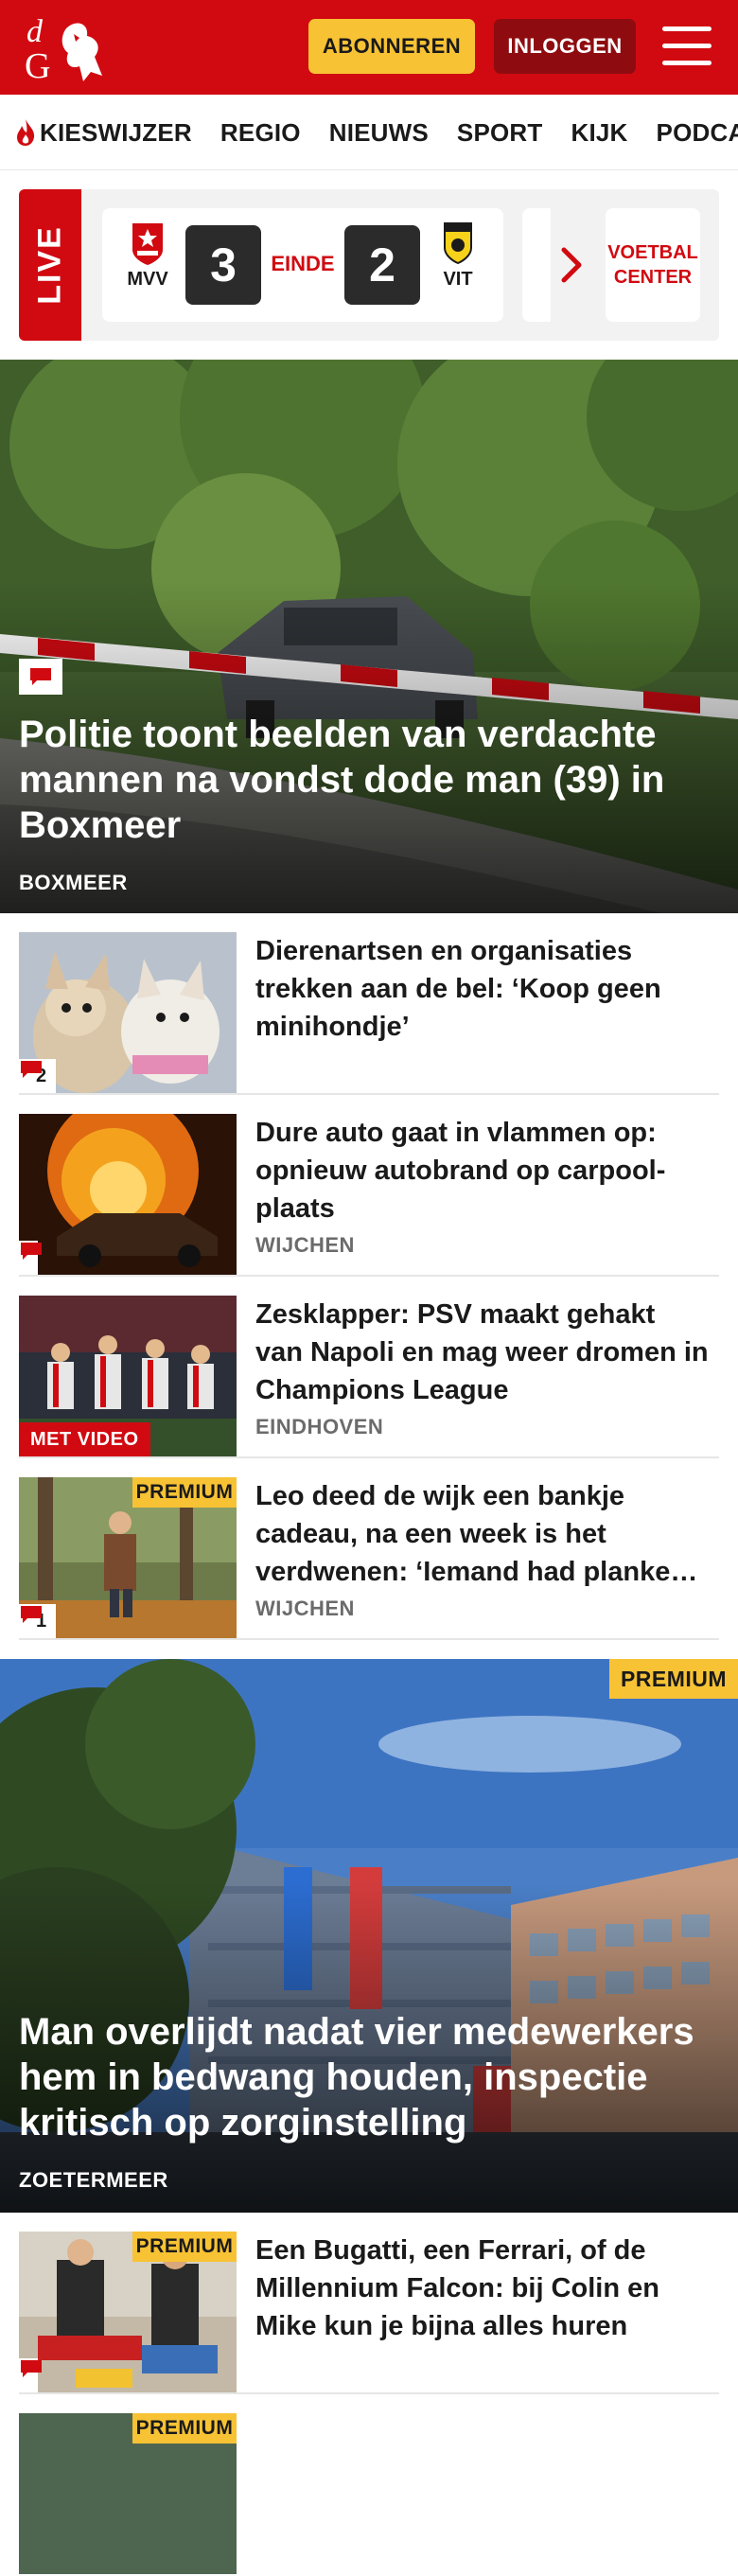  Describe the element at coordinates (223, 265) in the screenshot. I see `home-score: 3` at that location.